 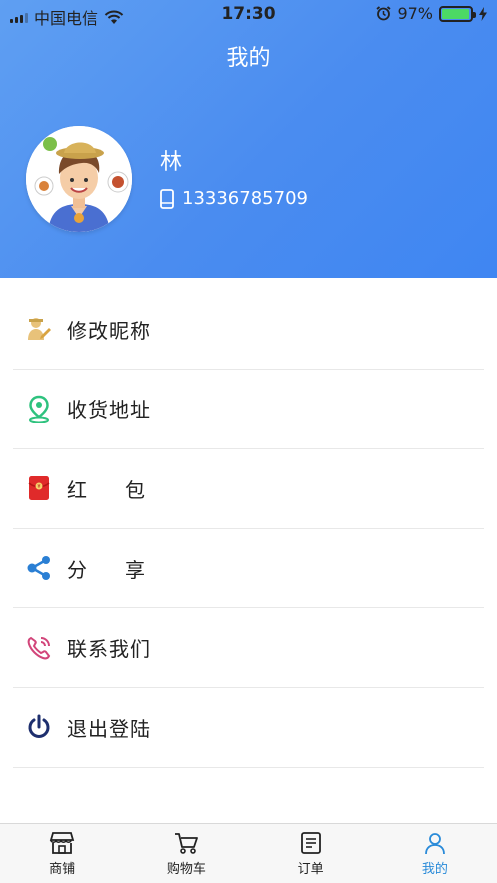 What do you see at coordinates (457, 13) in the screenshot?
I see `battery-icon` at bounding box center [457, 13].